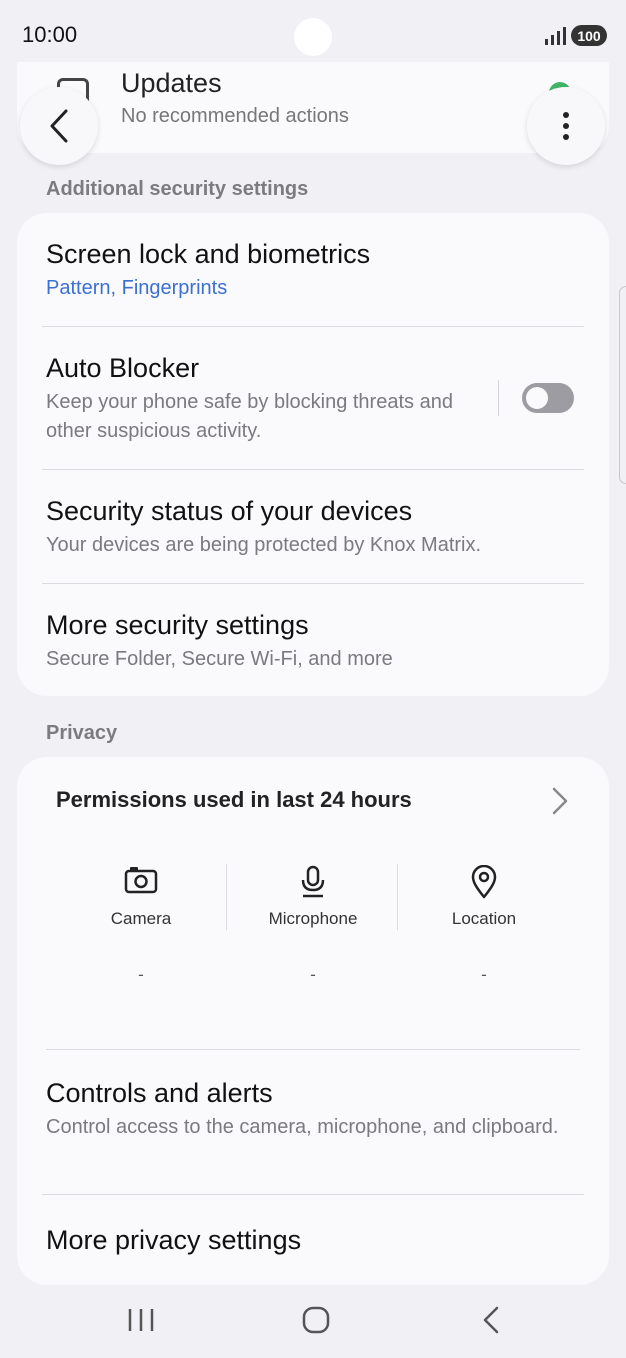  Describe the element at coordinates (159, 1093) in the screenshot. I see `item-title: Controls and alerts` at that location.